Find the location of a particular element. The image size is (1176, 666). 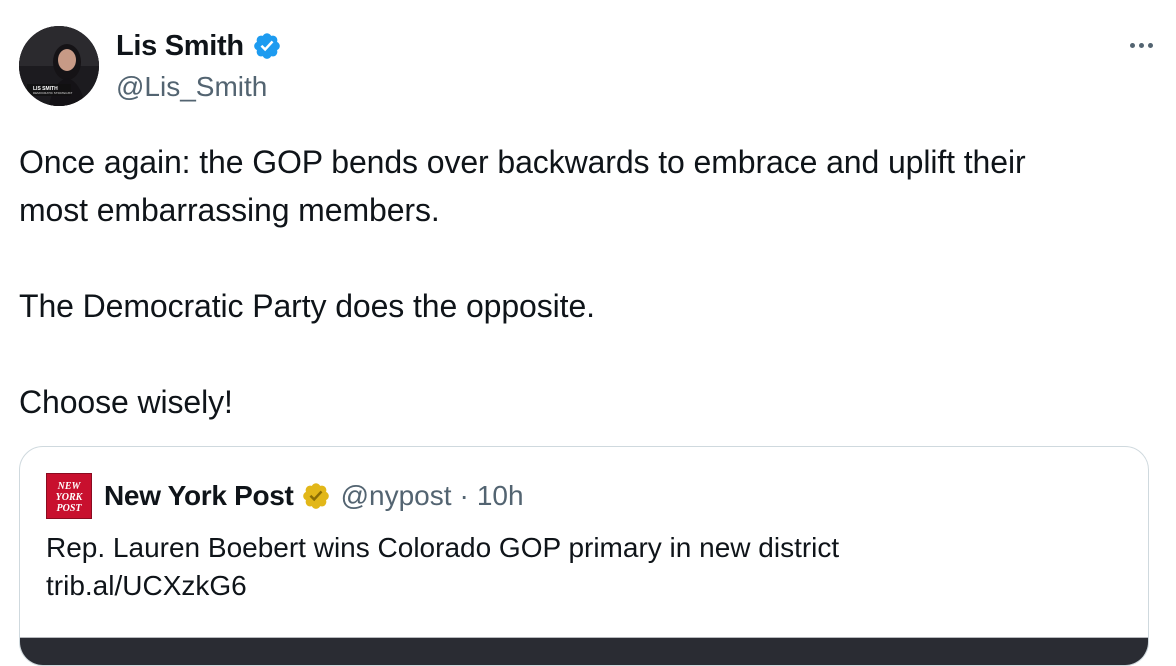

new-york-post-logo-icon: NEW YORK POST is located at coordinates (69, 496).